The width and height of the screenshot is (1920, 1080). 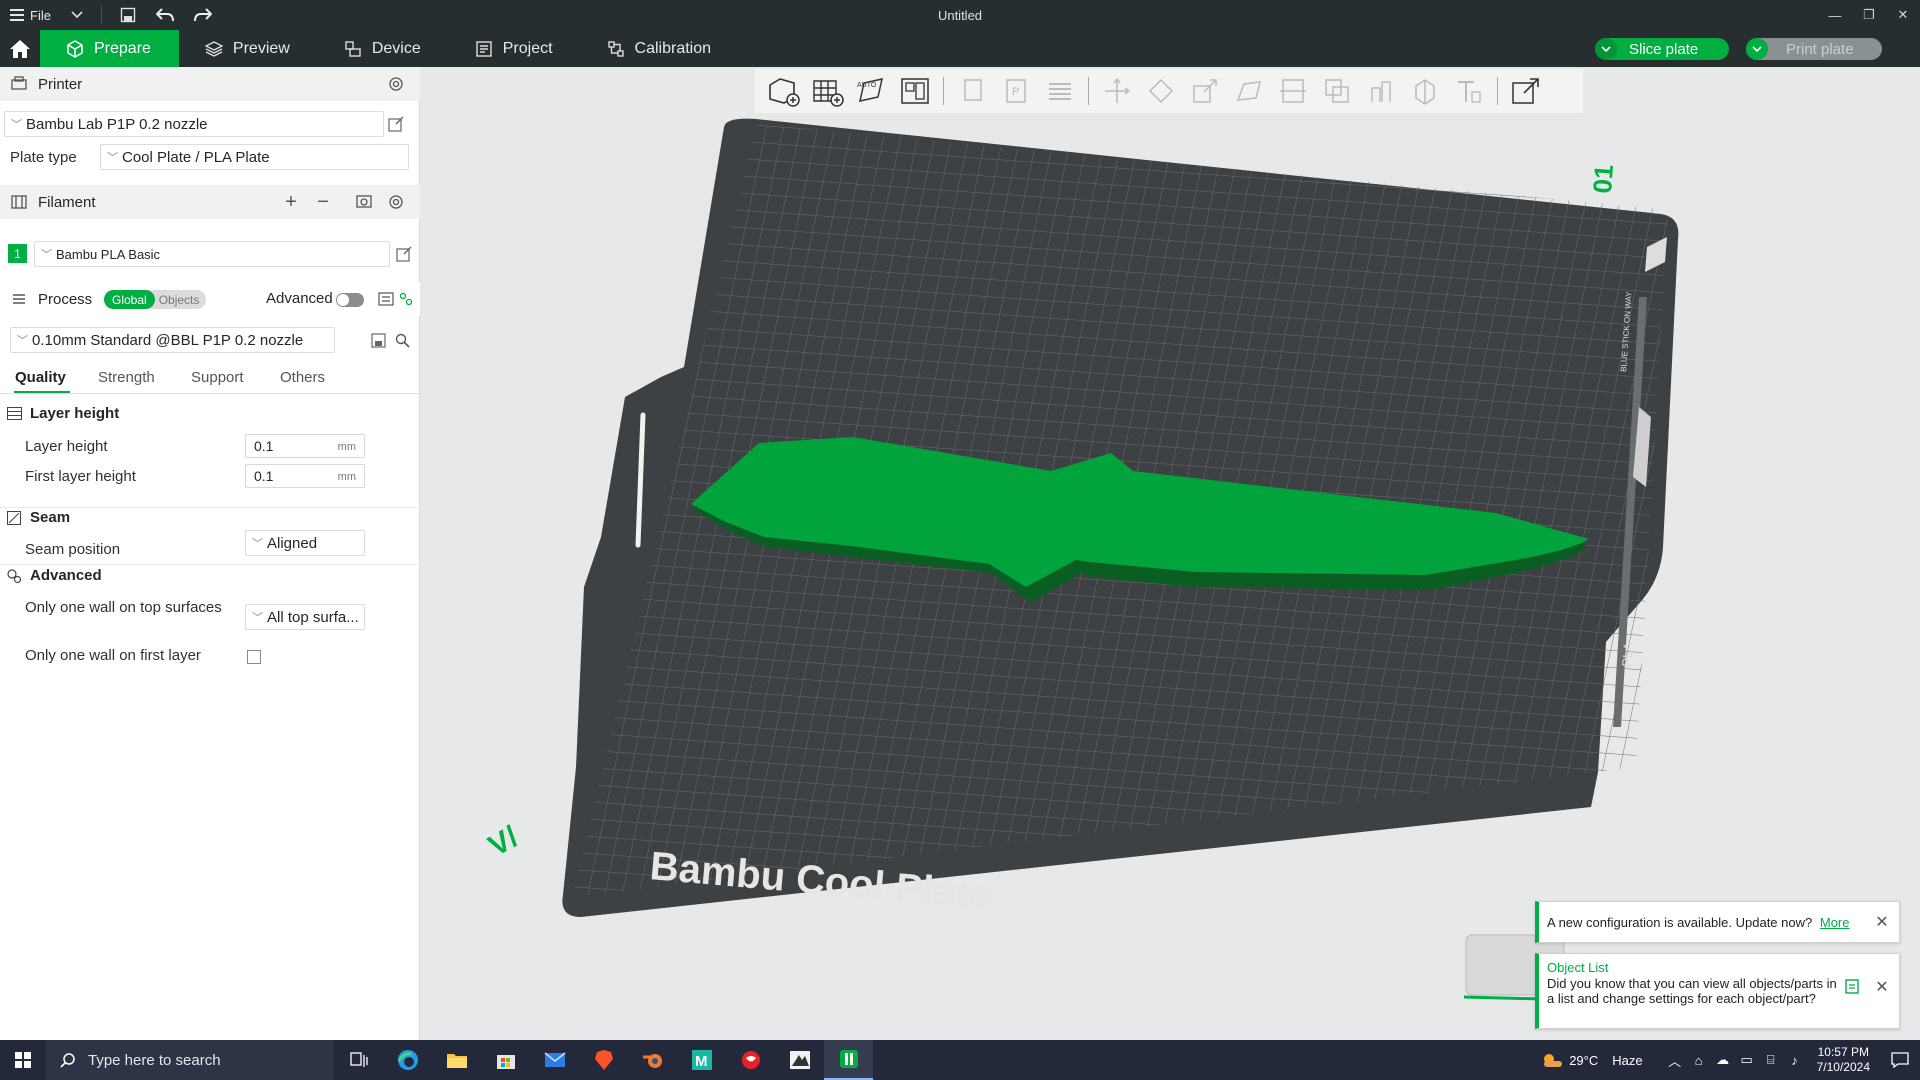 What do you see at coordinates (203, 15) in the screenshot?
I see `redo-icon` at bounding box center [203, 15].